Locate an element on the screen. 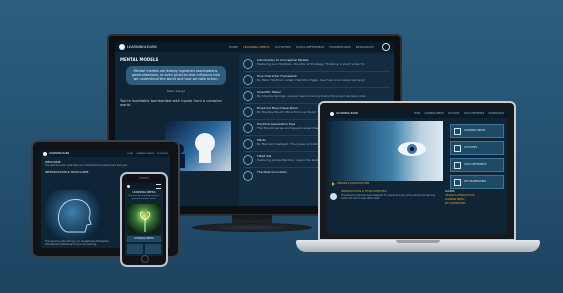  quote-author: Peter Senge is located at coordinates (176, 90).